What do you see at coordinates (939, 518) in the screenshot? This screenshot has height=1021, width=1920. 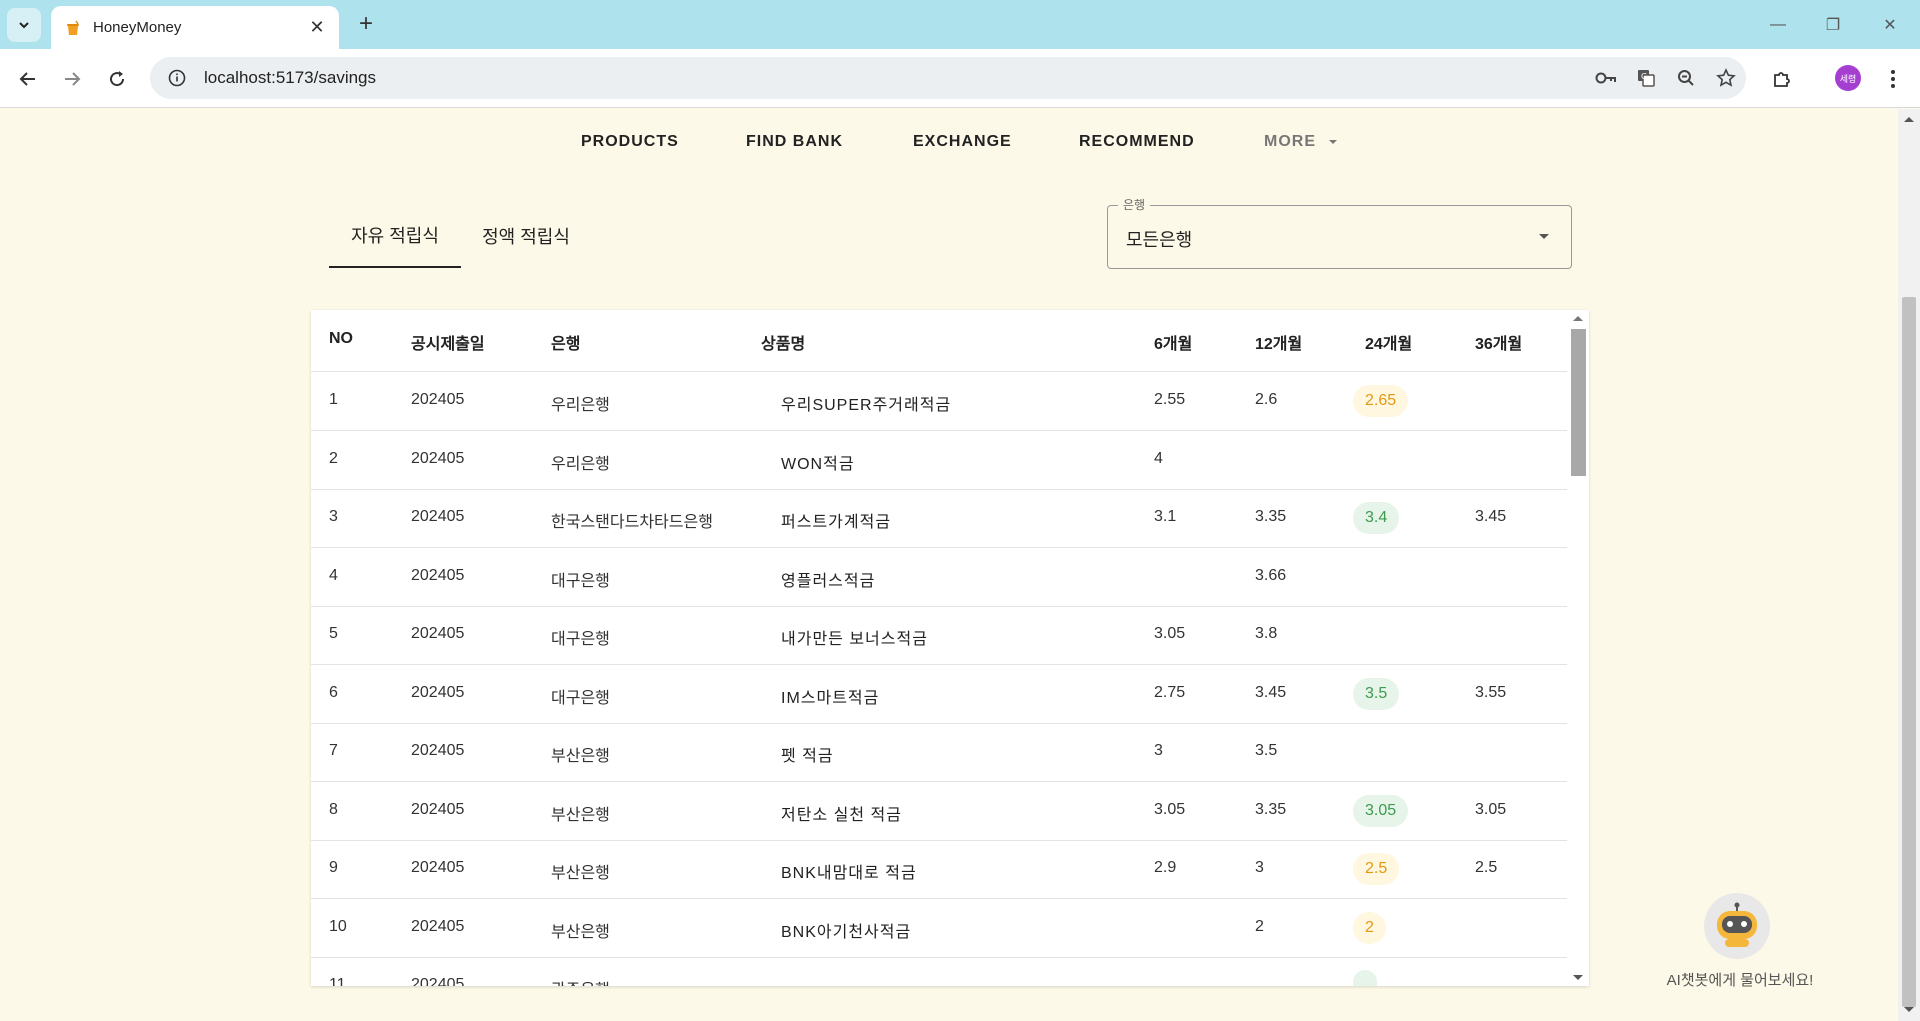 I see `table-row: 3 202405 한국스탠다드차타드은행 퍼스트가계적금 3.1 3.35 3.4 3.45` at bounding box center [939, 518].